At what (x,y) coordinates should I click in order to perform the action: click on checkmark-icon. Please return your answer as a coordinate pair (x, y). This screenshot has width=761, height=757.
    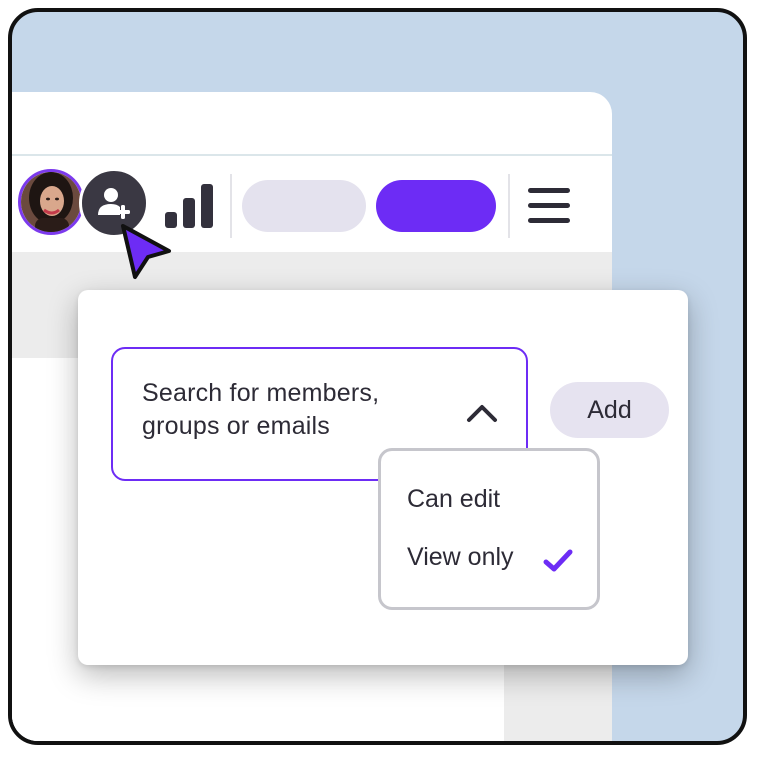
    Looking at the image, I should click on (558, 560).